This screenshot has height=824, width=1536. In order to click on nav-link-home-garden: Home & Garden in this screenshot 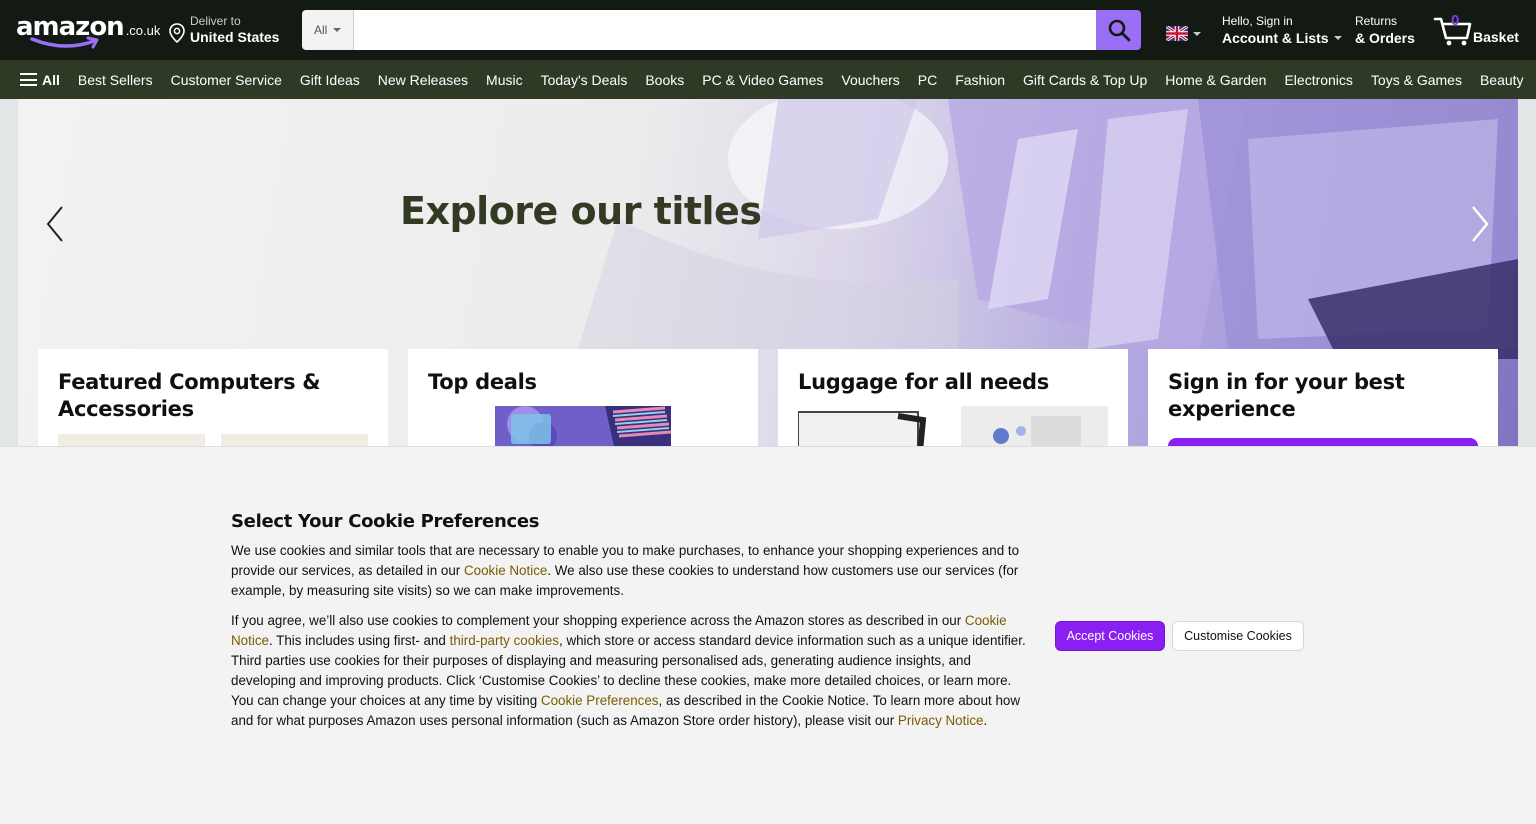, I will do `click(1215, 80)`.